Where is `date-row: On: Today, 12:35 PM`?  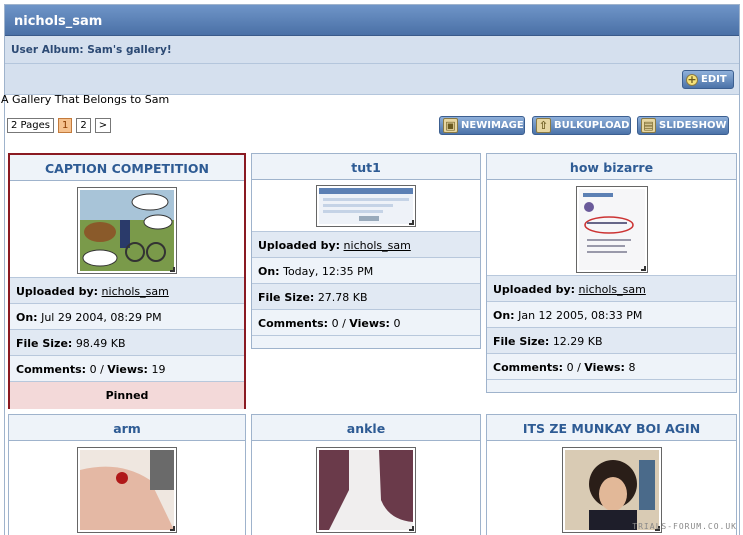 date-row: On: Today, 12:35 PM is located at coordinates (366, 271).